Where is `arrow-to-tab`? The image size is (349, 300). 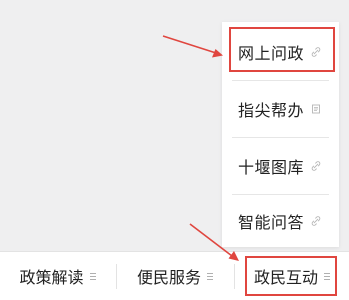 arrow-to-tab is located at coordinates (214, 242).